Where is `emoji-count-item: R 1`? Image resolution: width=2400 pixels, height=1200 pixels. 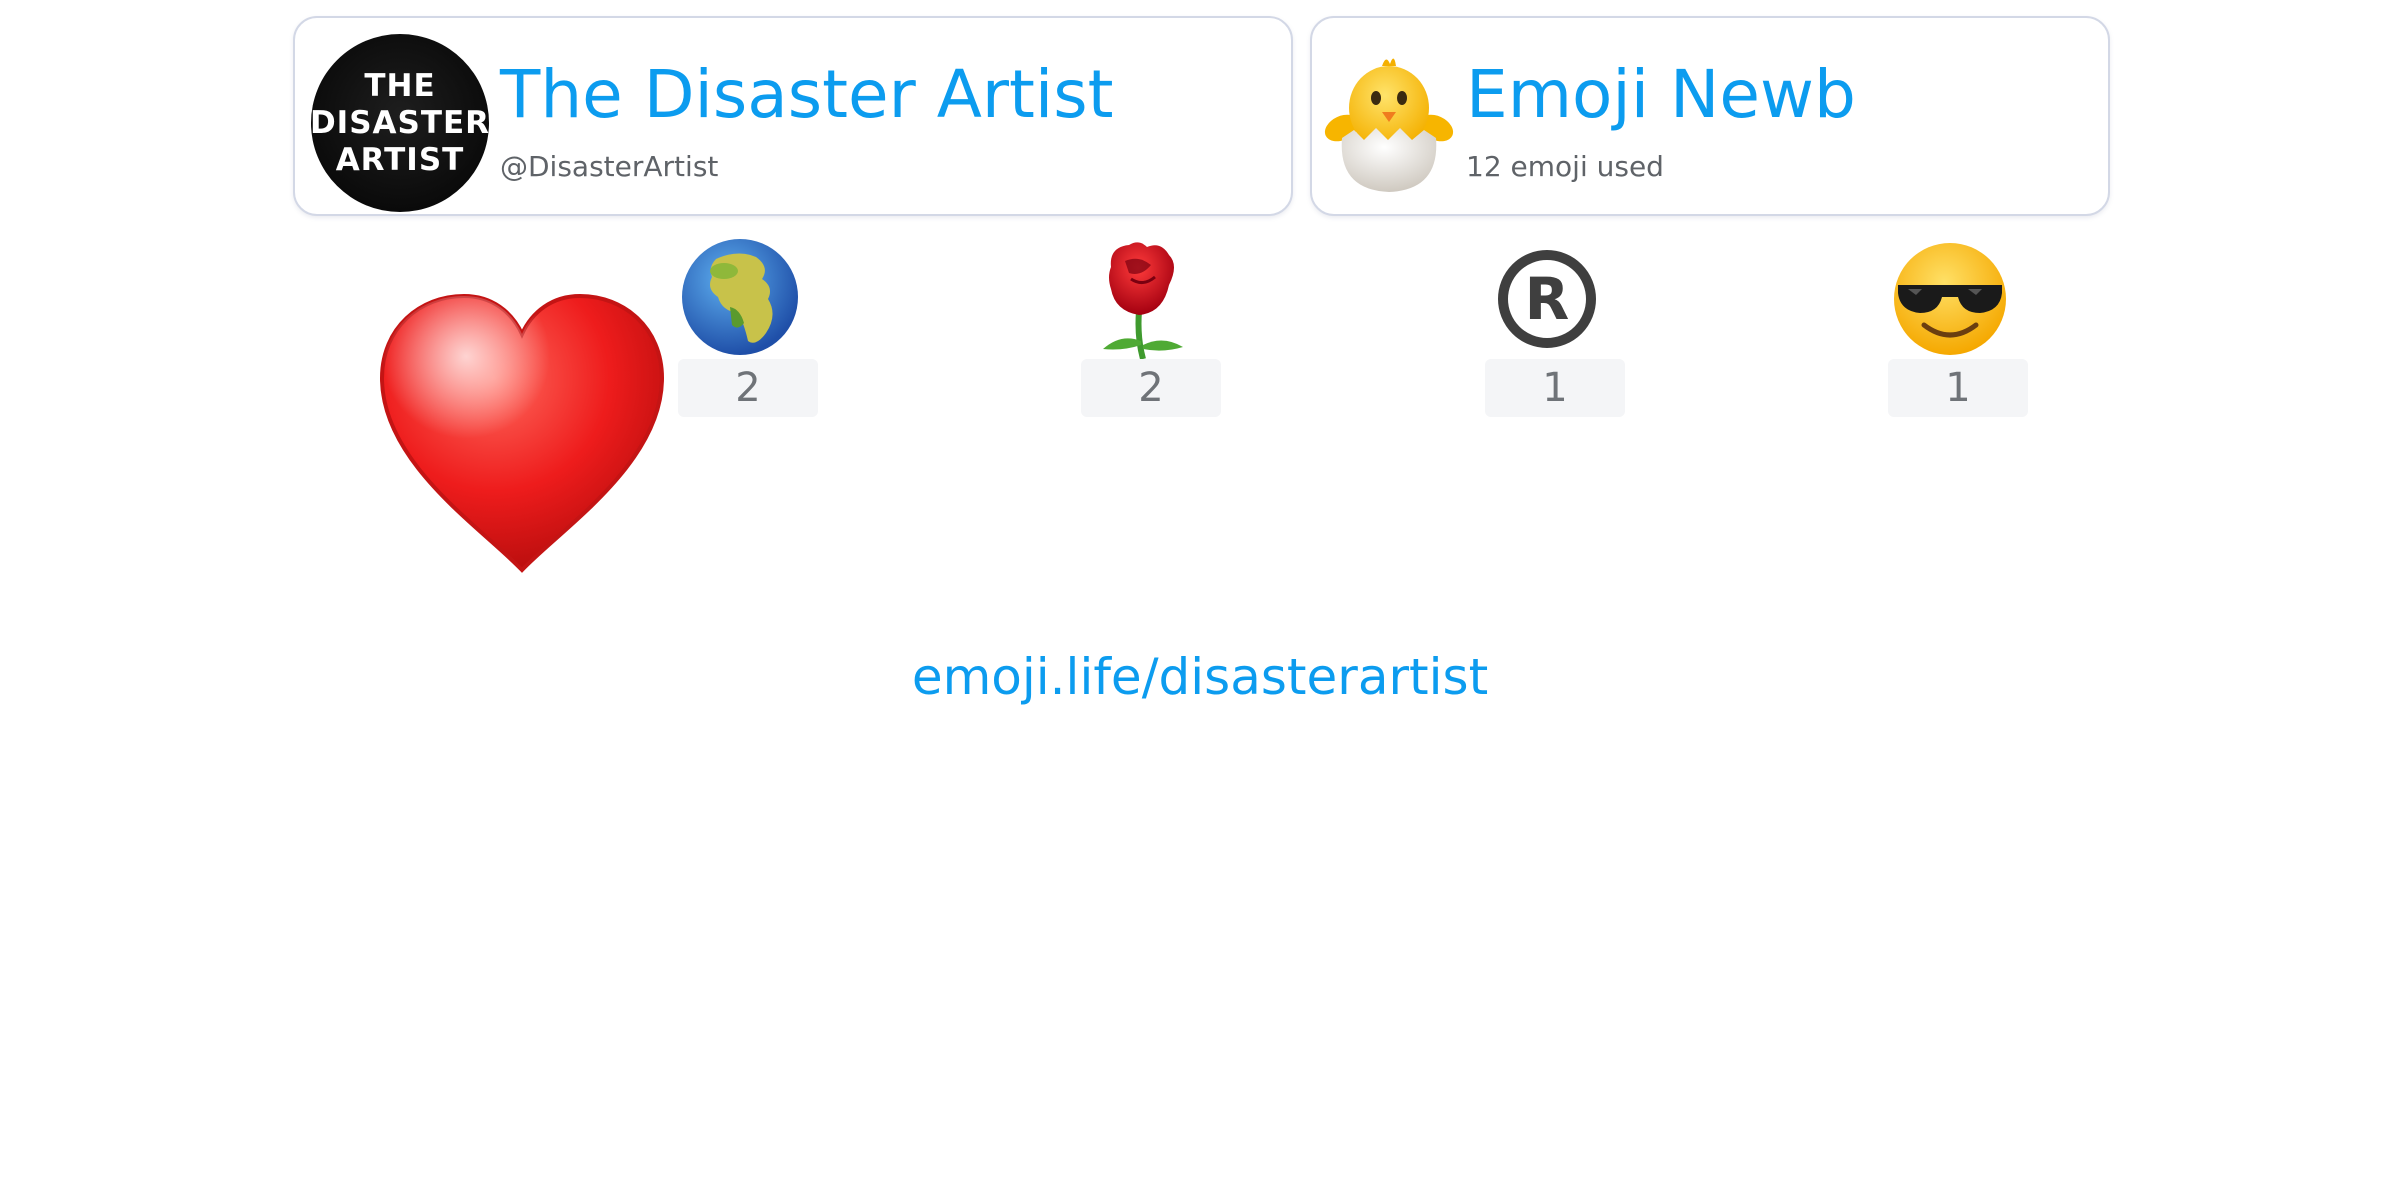 emoji-count-item: R 1 is located at coordinates (1555, 332).